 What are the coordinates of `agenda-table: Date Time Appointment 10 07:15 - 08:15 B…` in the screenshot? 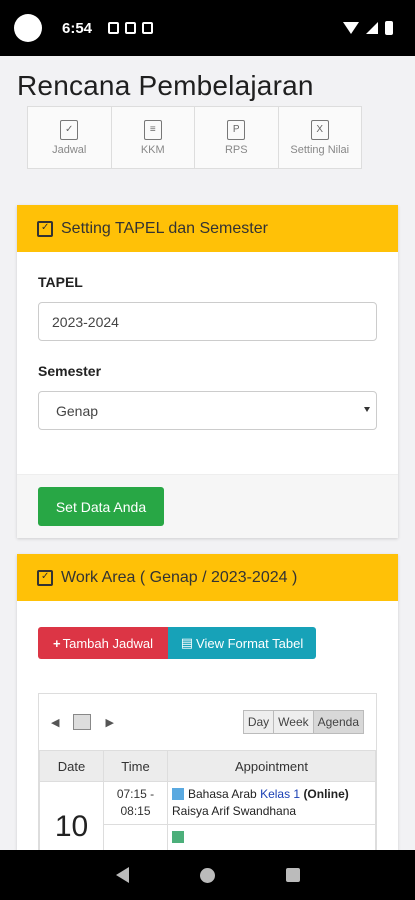 It's located at (207, 800).